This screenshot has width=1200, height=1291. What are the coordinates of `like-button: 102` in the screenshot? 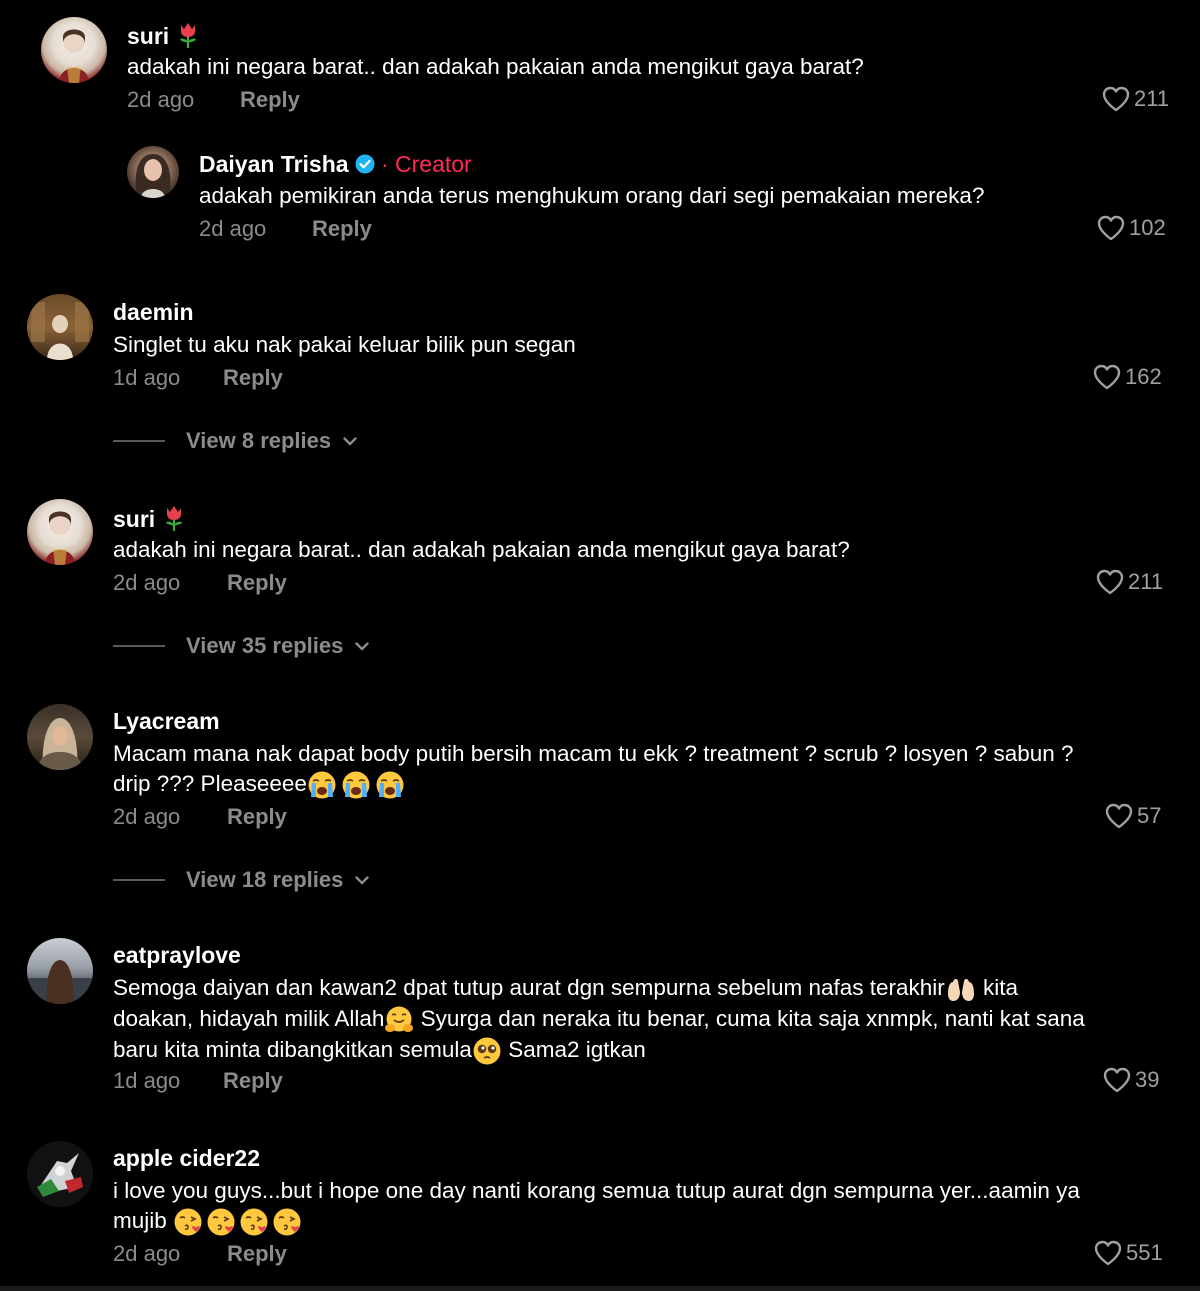 It's located at (1131, 228).